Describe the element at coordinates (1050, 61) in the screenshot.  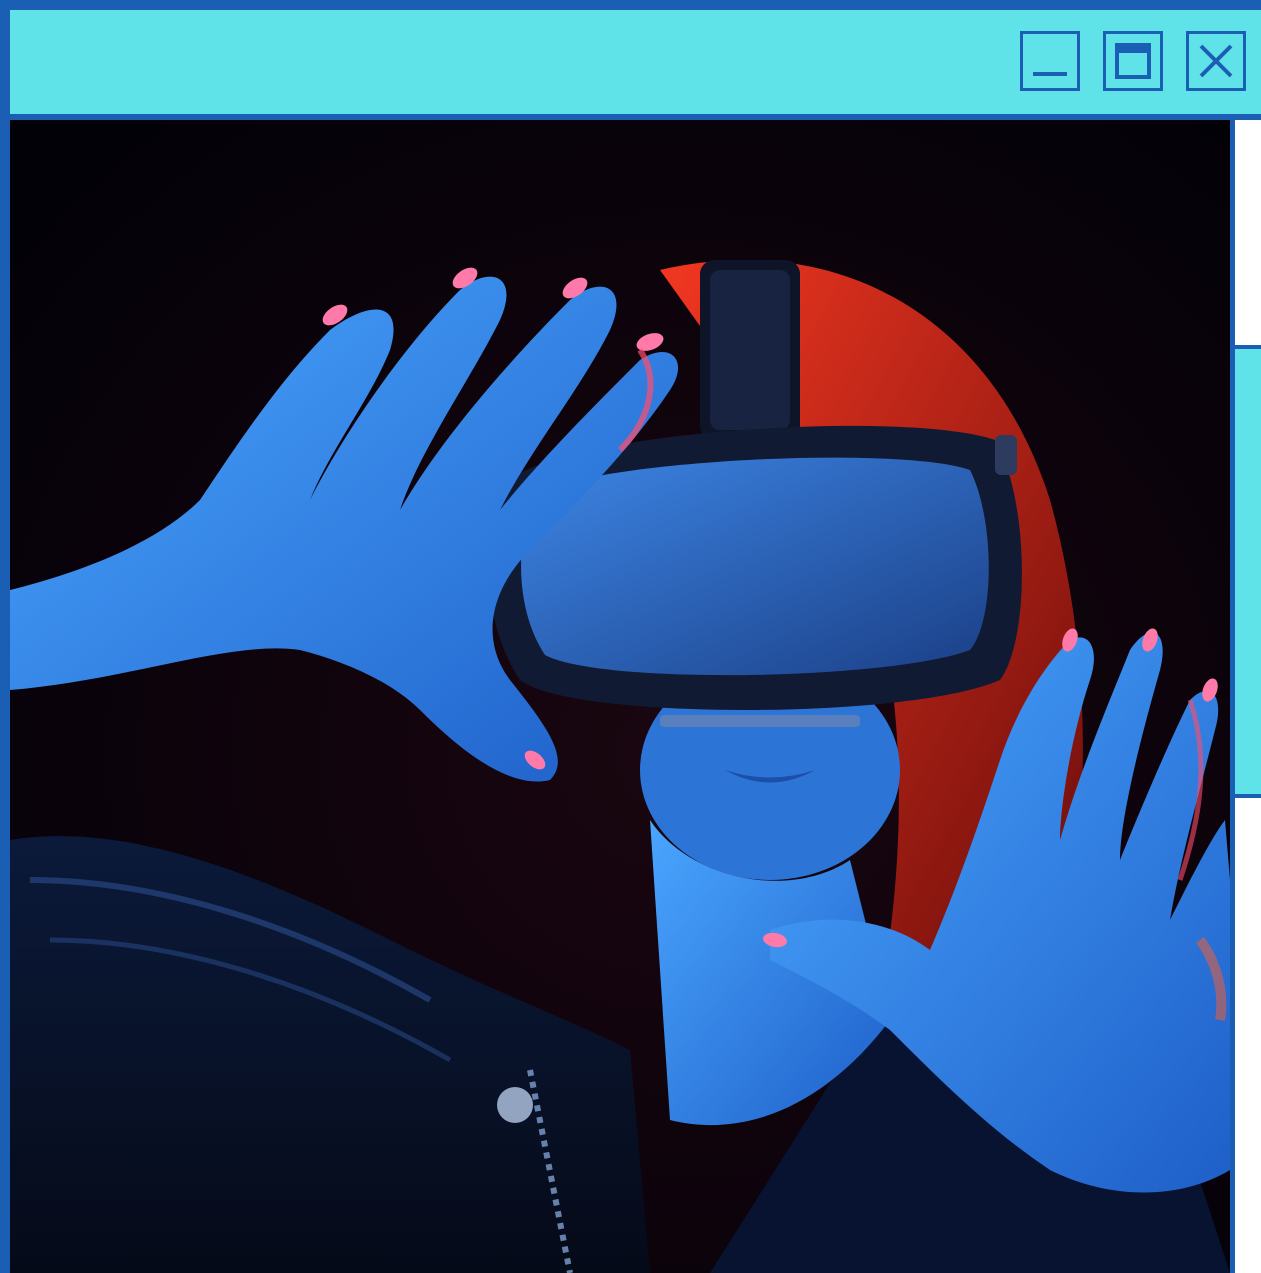
I see `minimize-button` at that location.